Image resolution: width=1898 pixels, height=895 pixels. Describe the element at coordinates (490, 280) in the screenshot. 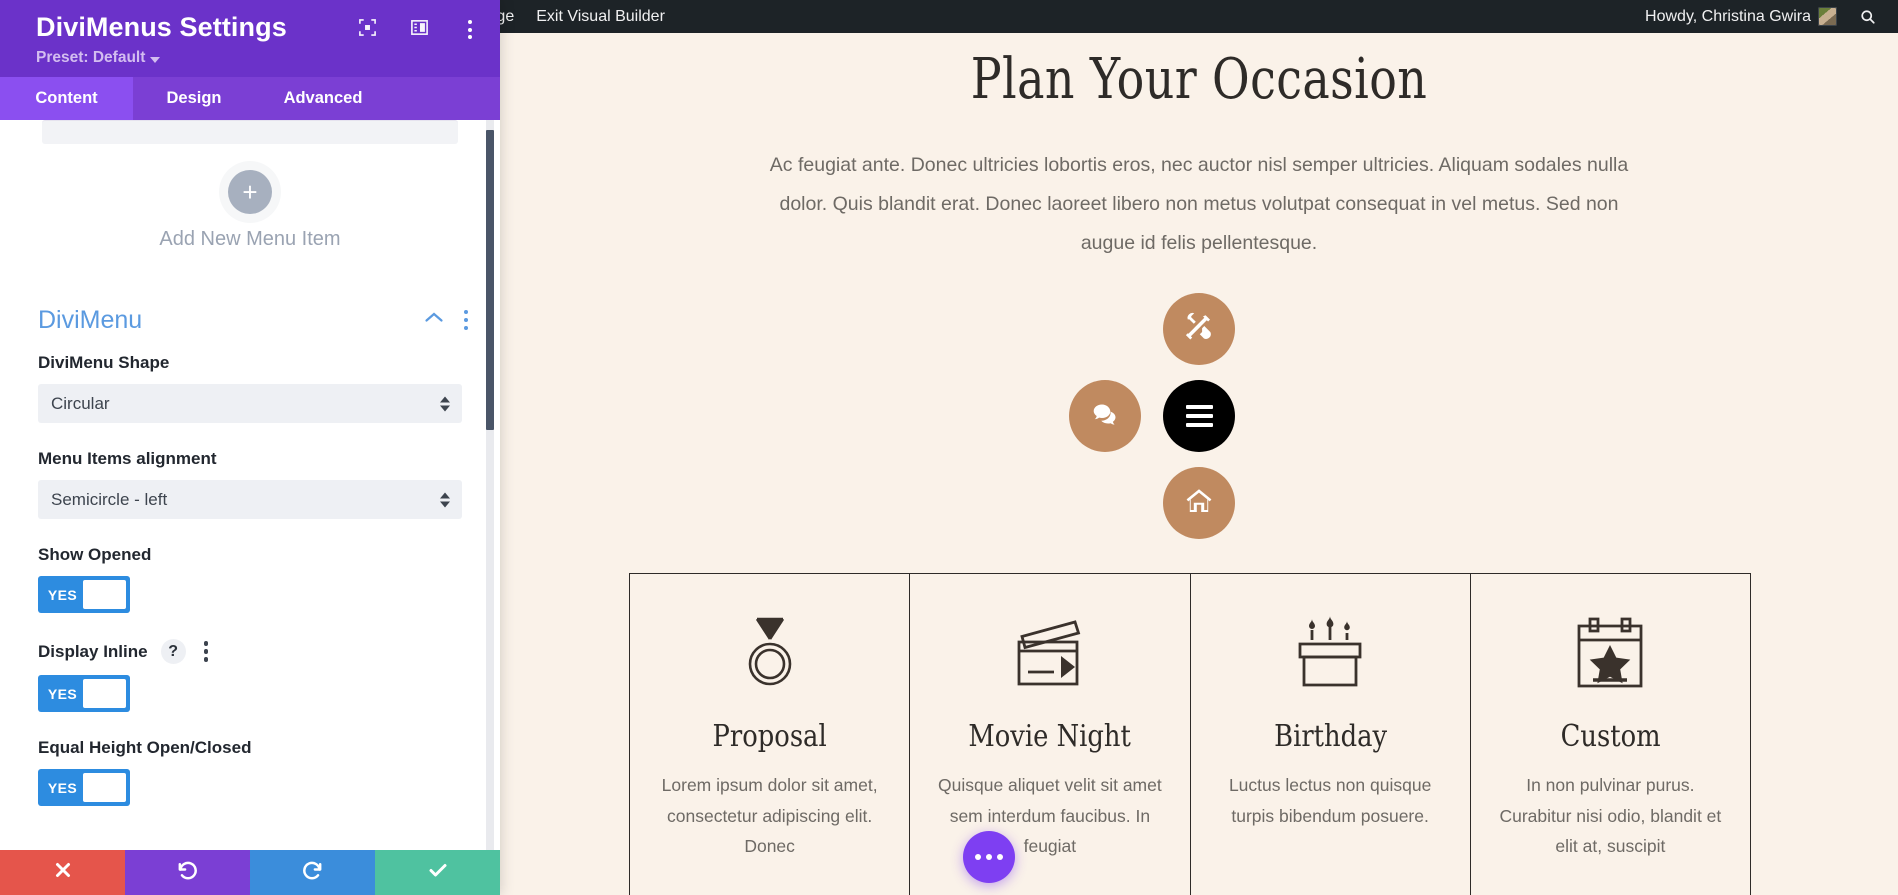

I see `scrollbar-thumb` at that location.